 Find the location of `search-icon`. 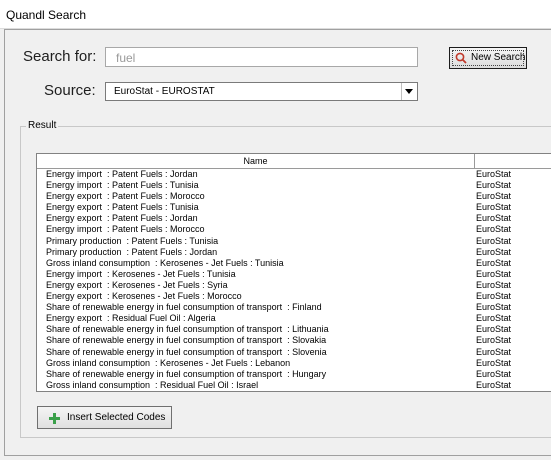

search-icon is located at coordinates (461, 59).